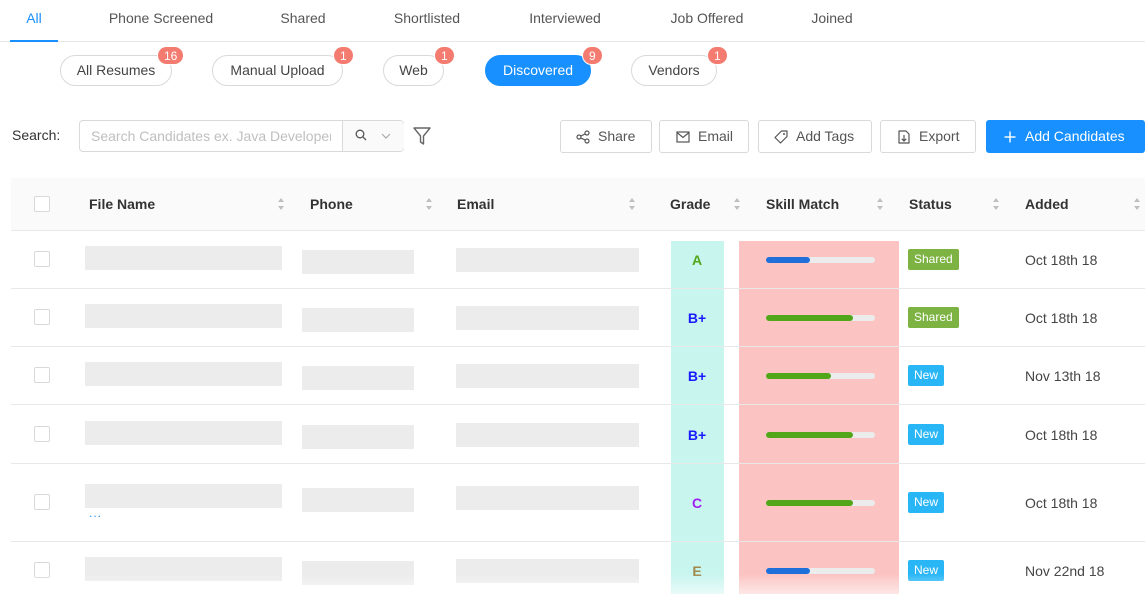  I want to click on tab-shared: Shared, so click(303, 21).